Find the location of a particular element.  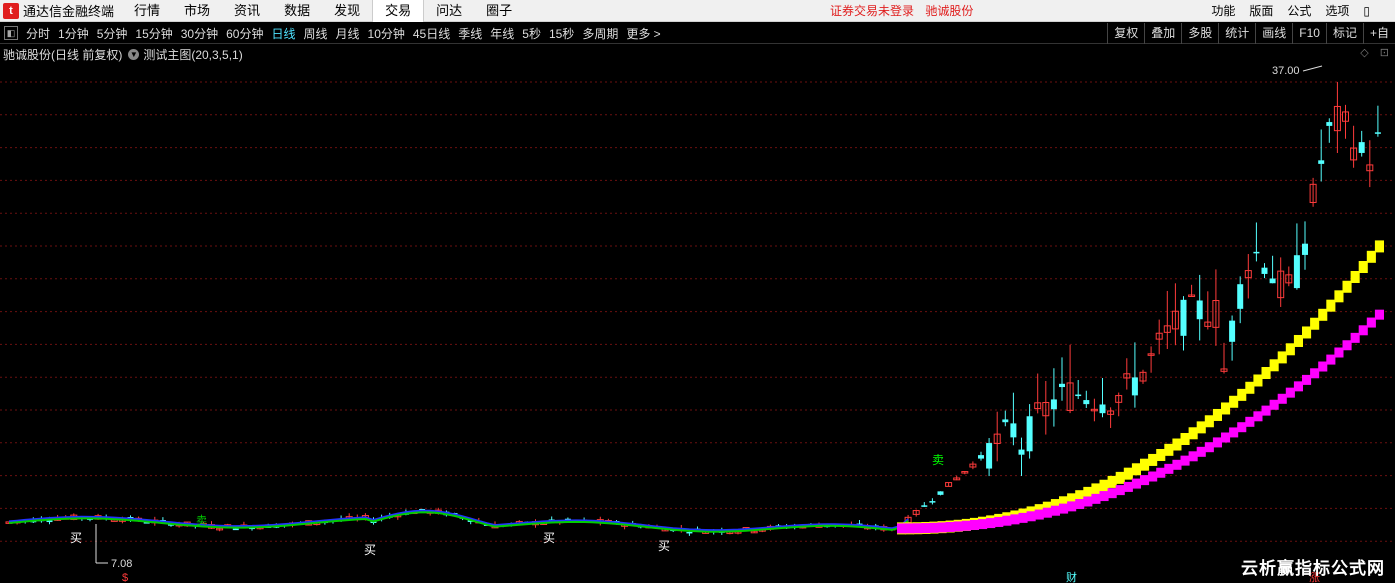

trade-notice: 证券交易未登录 驰诚股份 is located at coordinates (905, 11).